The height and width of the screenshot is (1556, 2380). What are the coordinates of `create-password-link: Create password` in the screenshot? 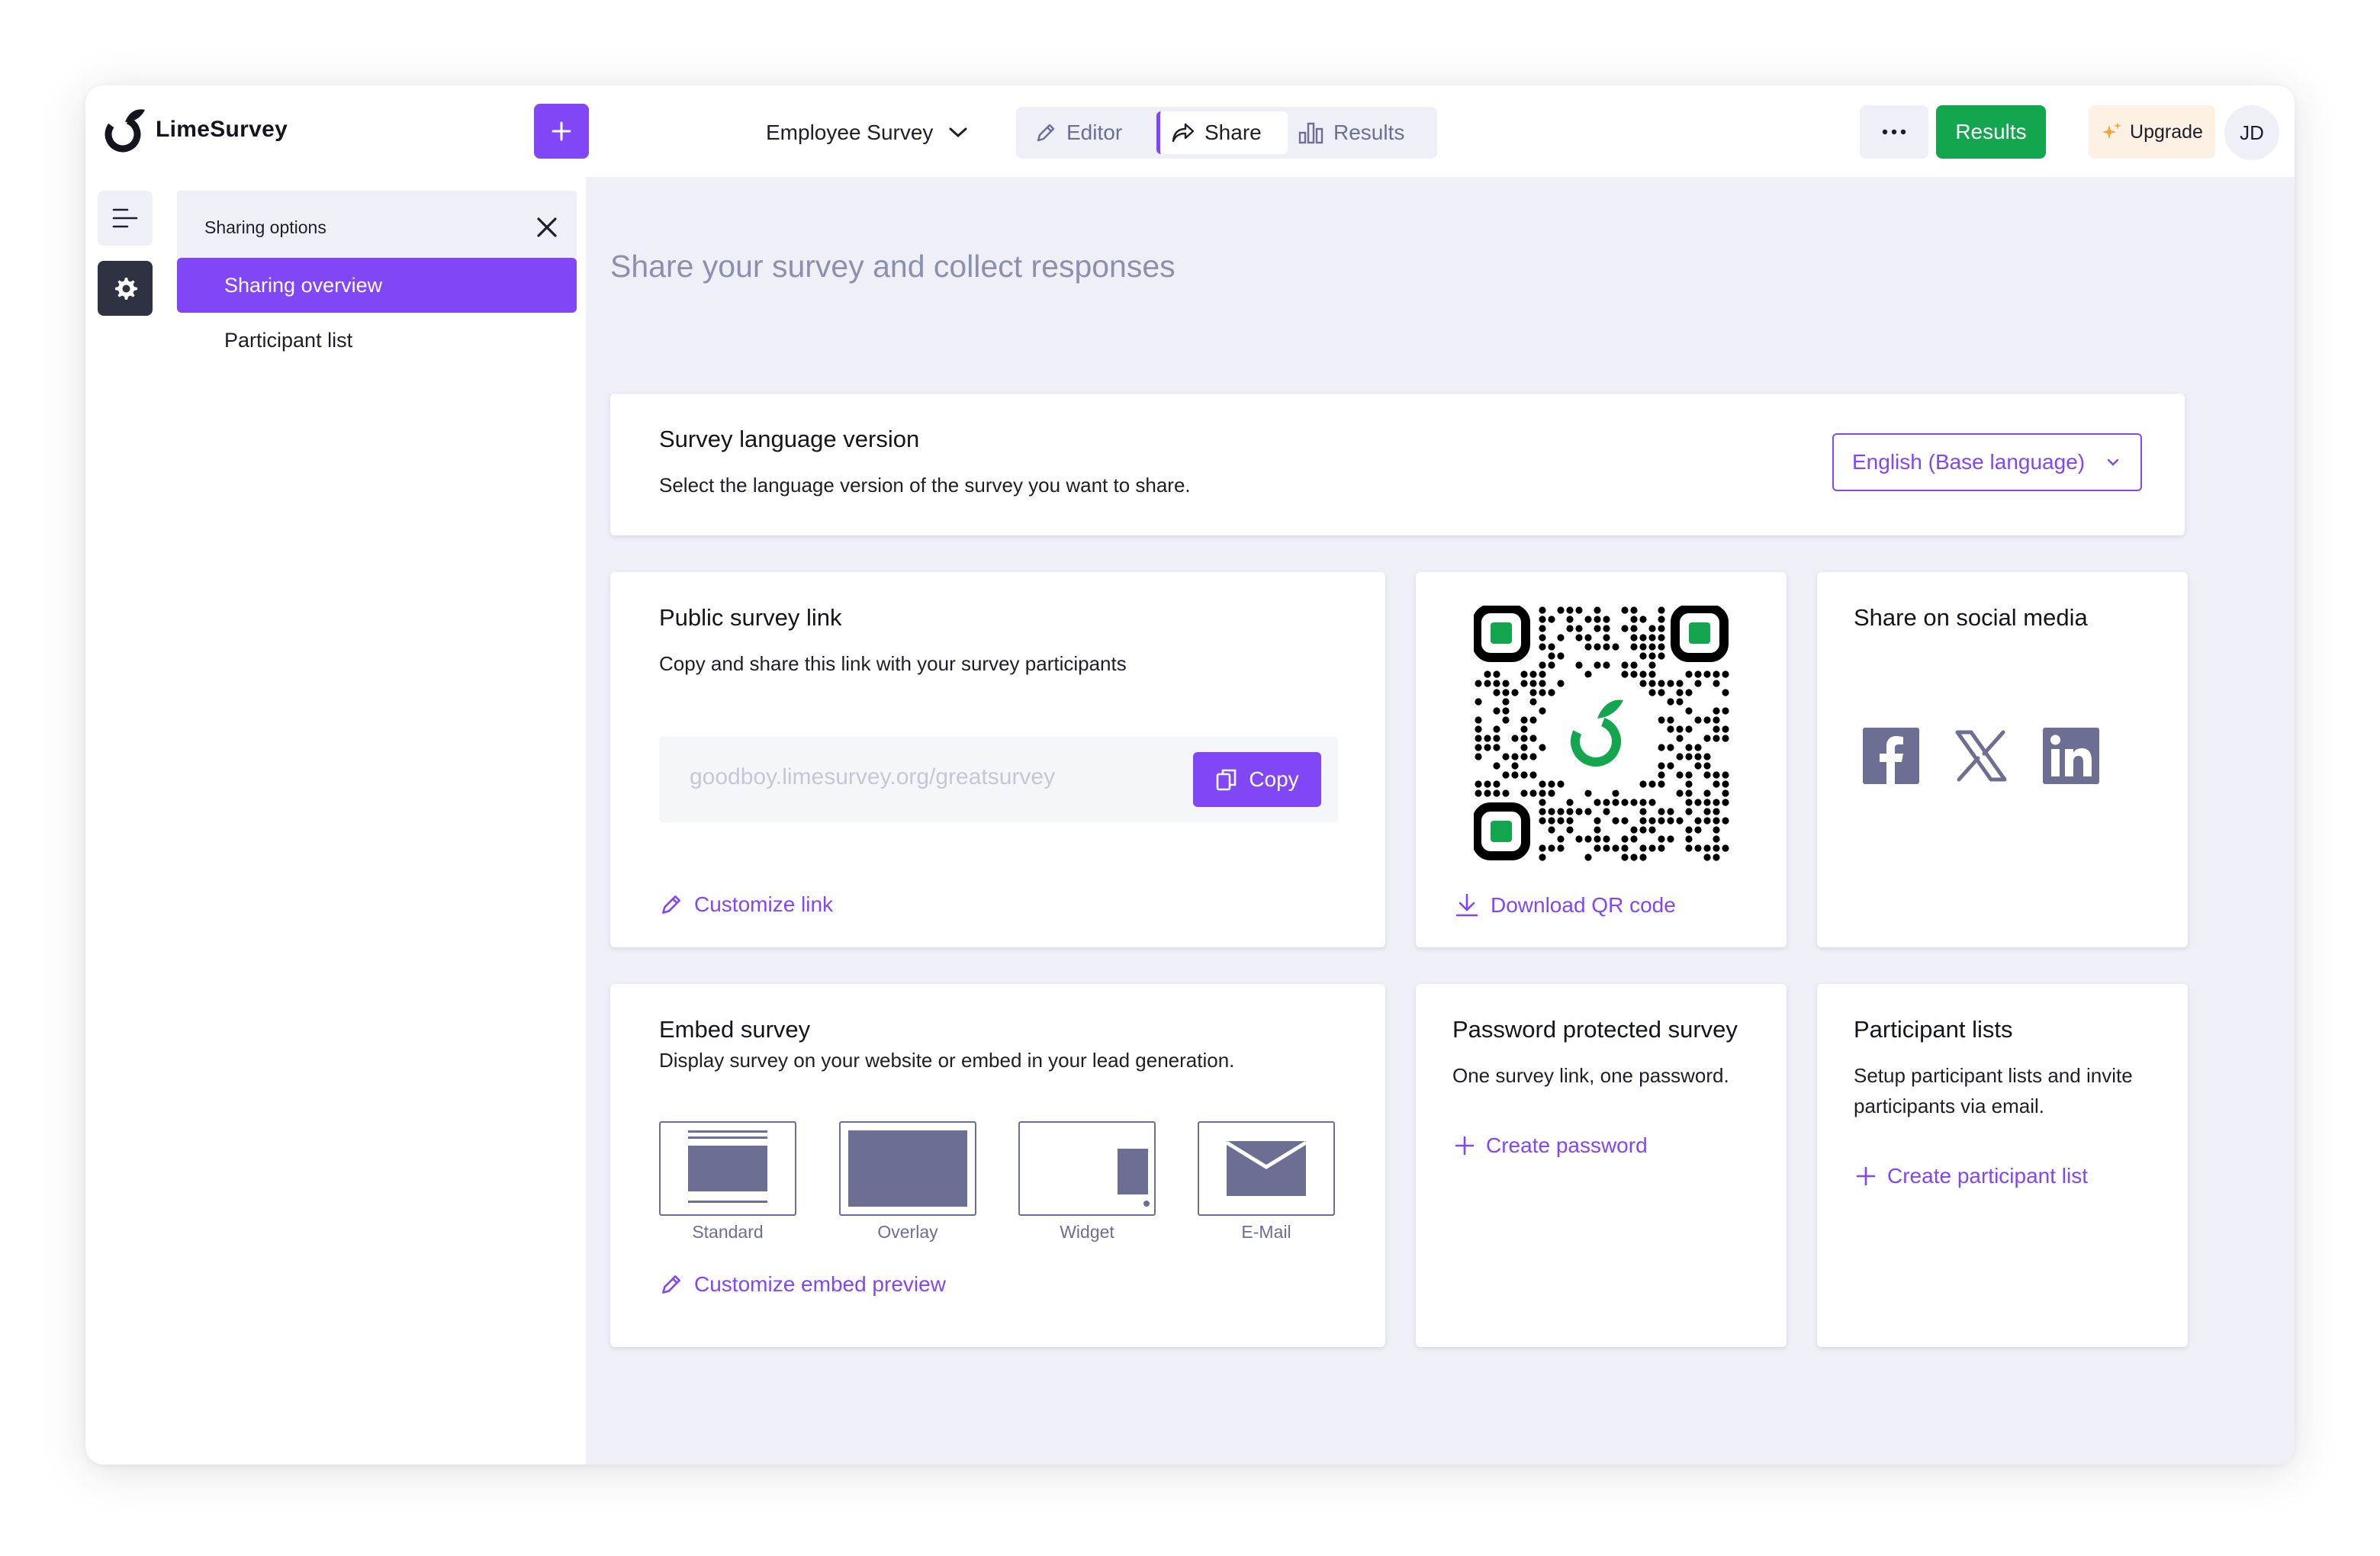 It's located at (1551, 1145).